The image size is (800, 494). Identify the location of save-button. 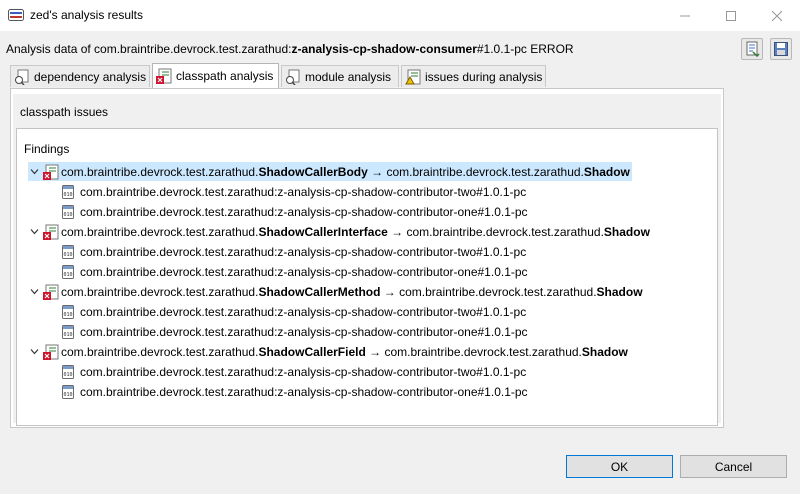
(781, 49).